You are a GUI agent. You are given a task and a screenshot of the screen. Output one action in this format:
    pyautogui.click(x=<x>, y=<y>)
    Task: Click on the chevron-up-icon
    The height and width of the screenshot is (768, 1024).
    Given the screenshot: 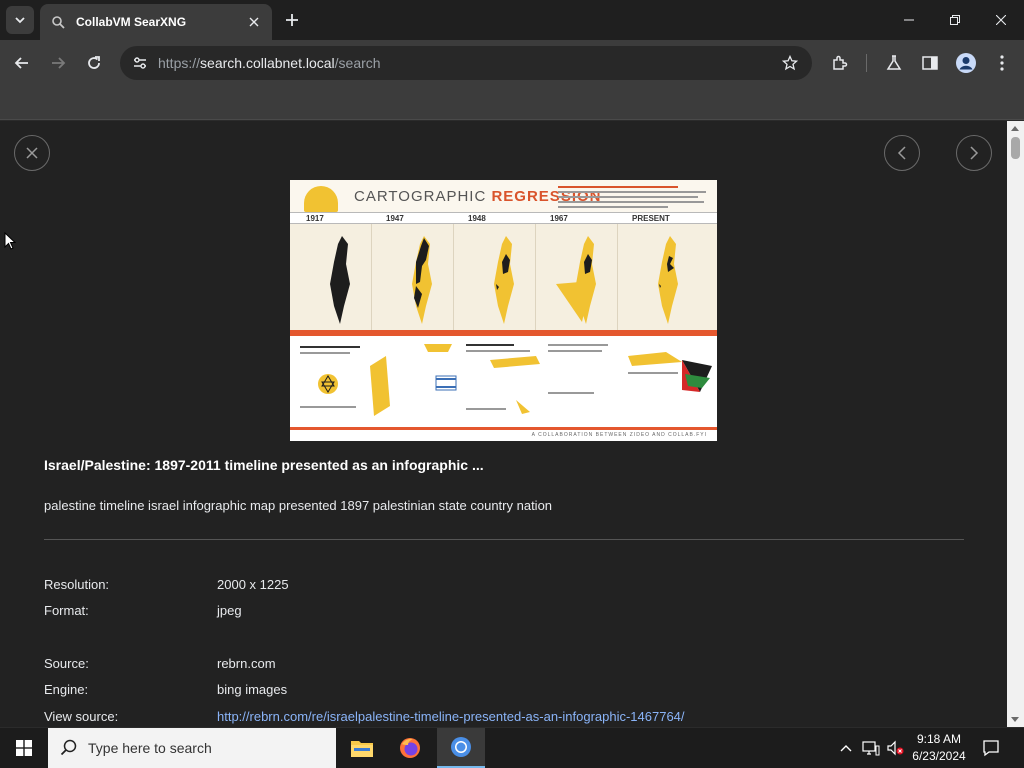 What is the action you would take?
    pyautogui.click(x=846, y=748)
    